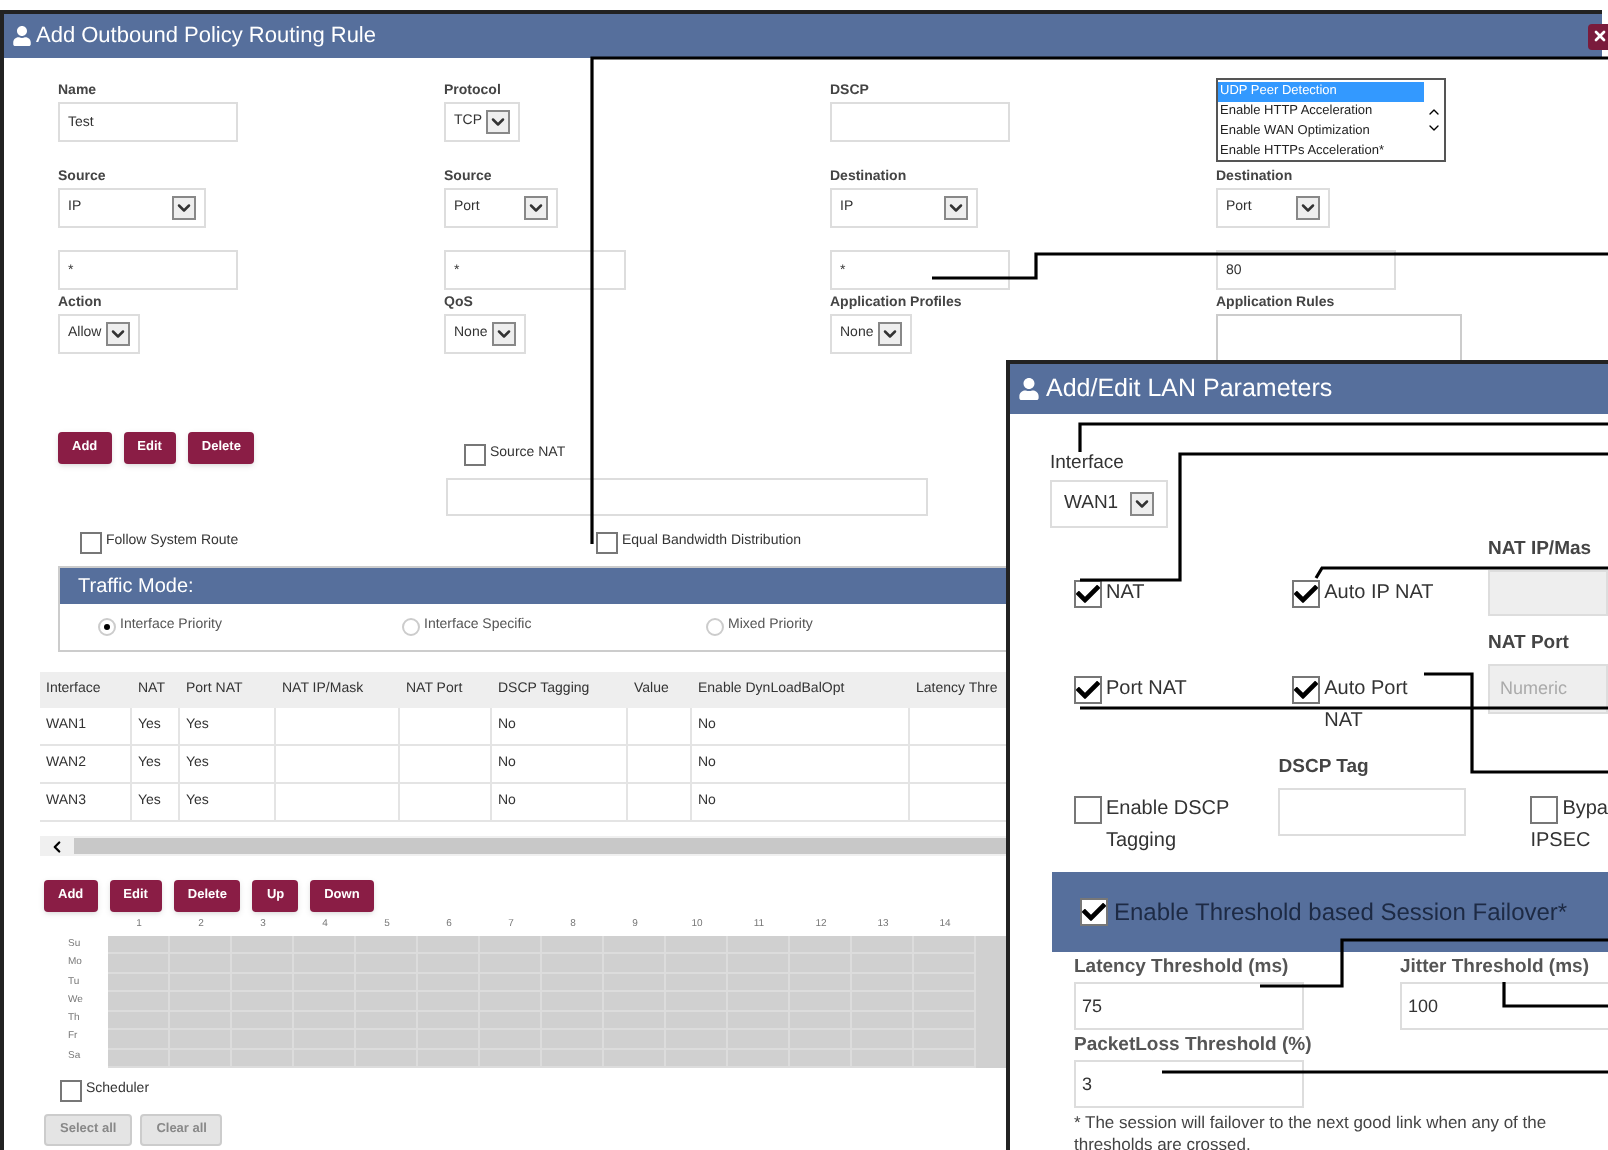 This screenshot has width=1608, height=1150. What do you see at coordinates (57, 846) in the screenshot?
I see `scroll-left-icon` at bounding box center [57, 846].